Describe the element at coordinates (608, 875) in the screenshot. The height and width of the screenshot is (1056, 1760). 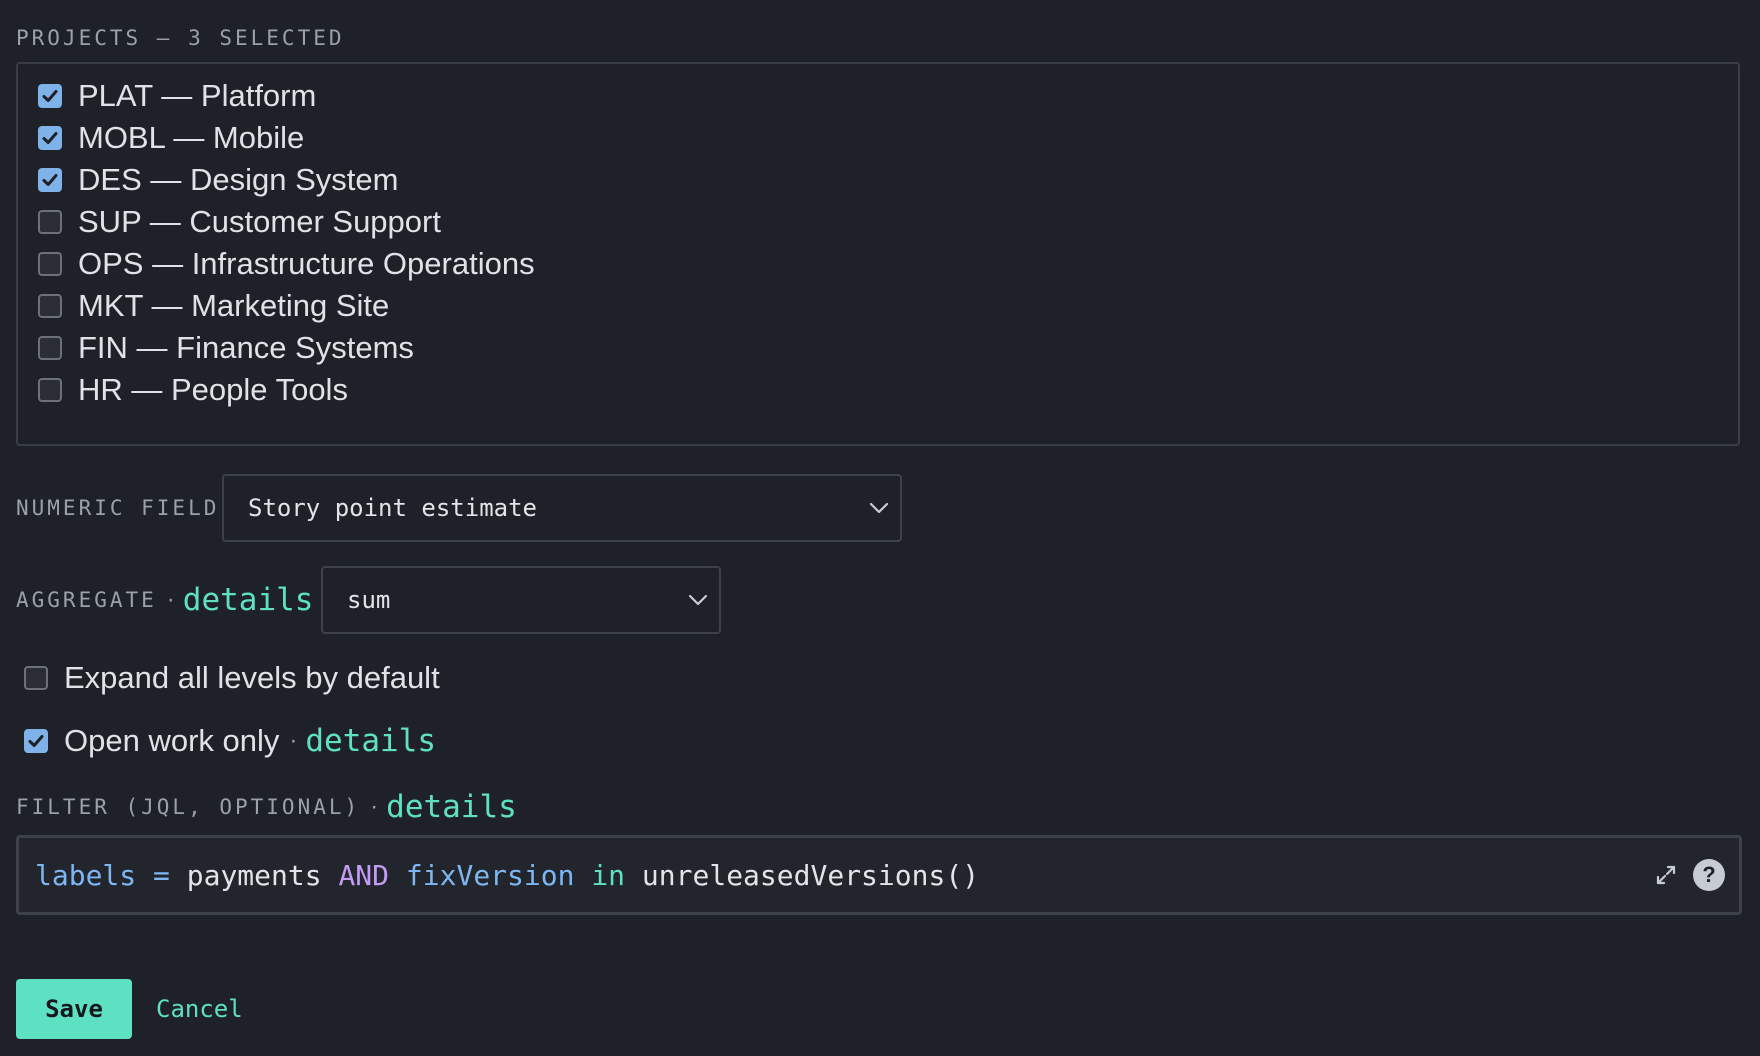
I see `jql-token-operator: in` at that location.